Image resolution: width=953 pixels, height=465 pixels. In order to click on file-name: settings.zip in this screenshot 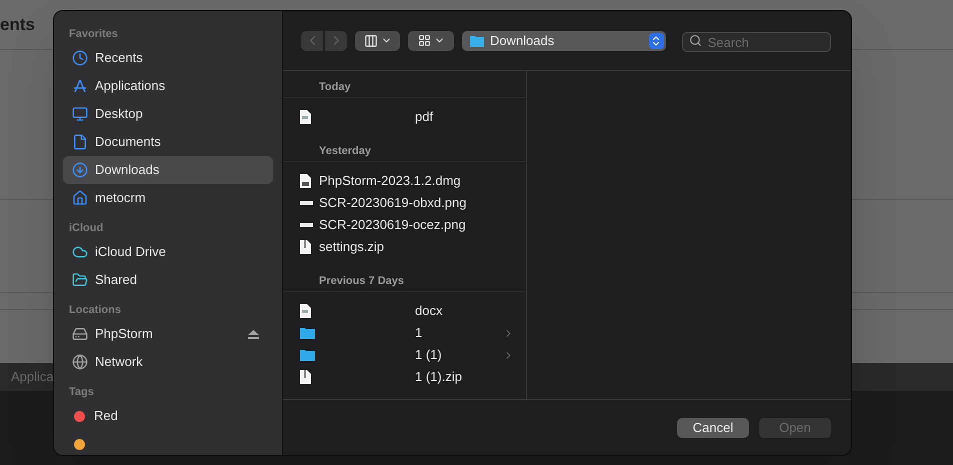, I will do `click(352, 247)`.